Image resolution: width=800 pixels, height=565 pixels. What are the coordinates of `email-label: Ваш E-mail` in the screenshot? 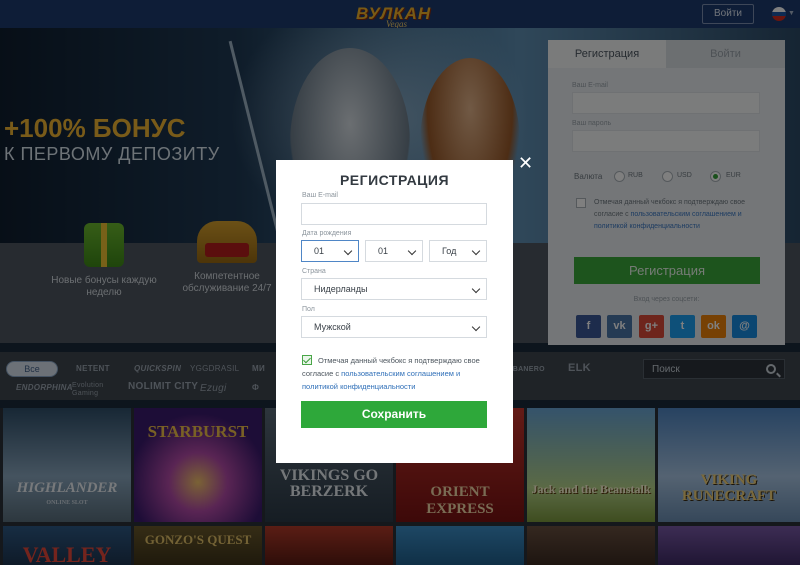 It's located at (320, 195).